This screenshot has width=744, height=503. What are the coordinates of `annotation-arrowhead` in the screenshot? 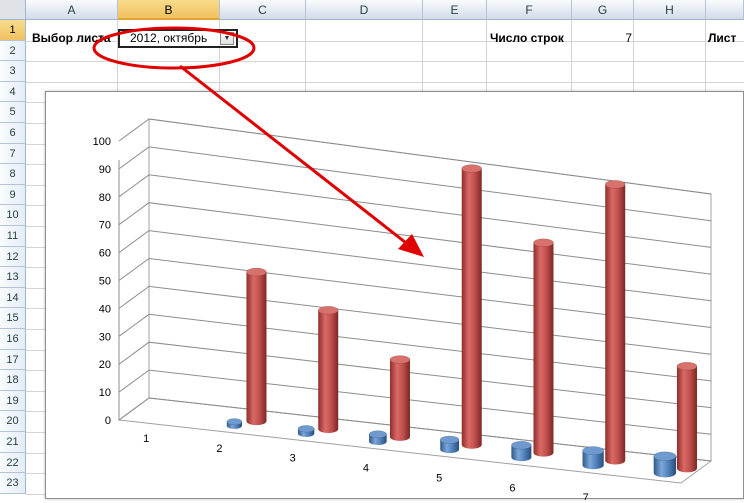 It's located at (411, 245).